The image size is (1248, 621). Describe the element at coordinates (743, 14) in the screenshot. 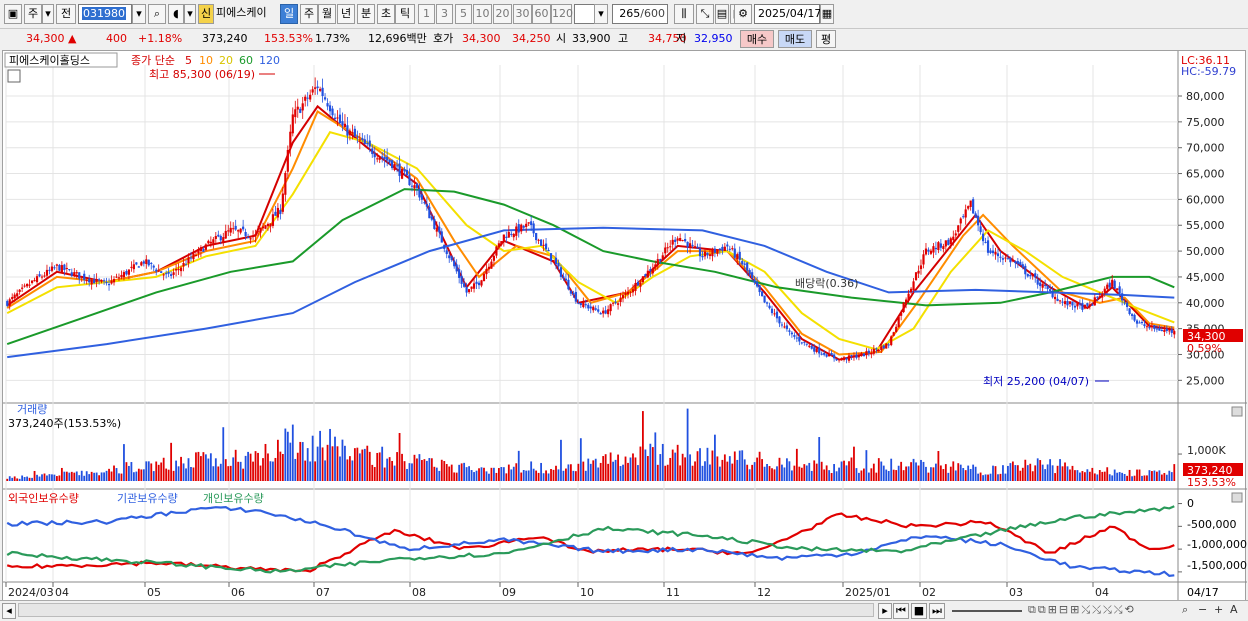

I see `gear-icon: ⚙` at that location.